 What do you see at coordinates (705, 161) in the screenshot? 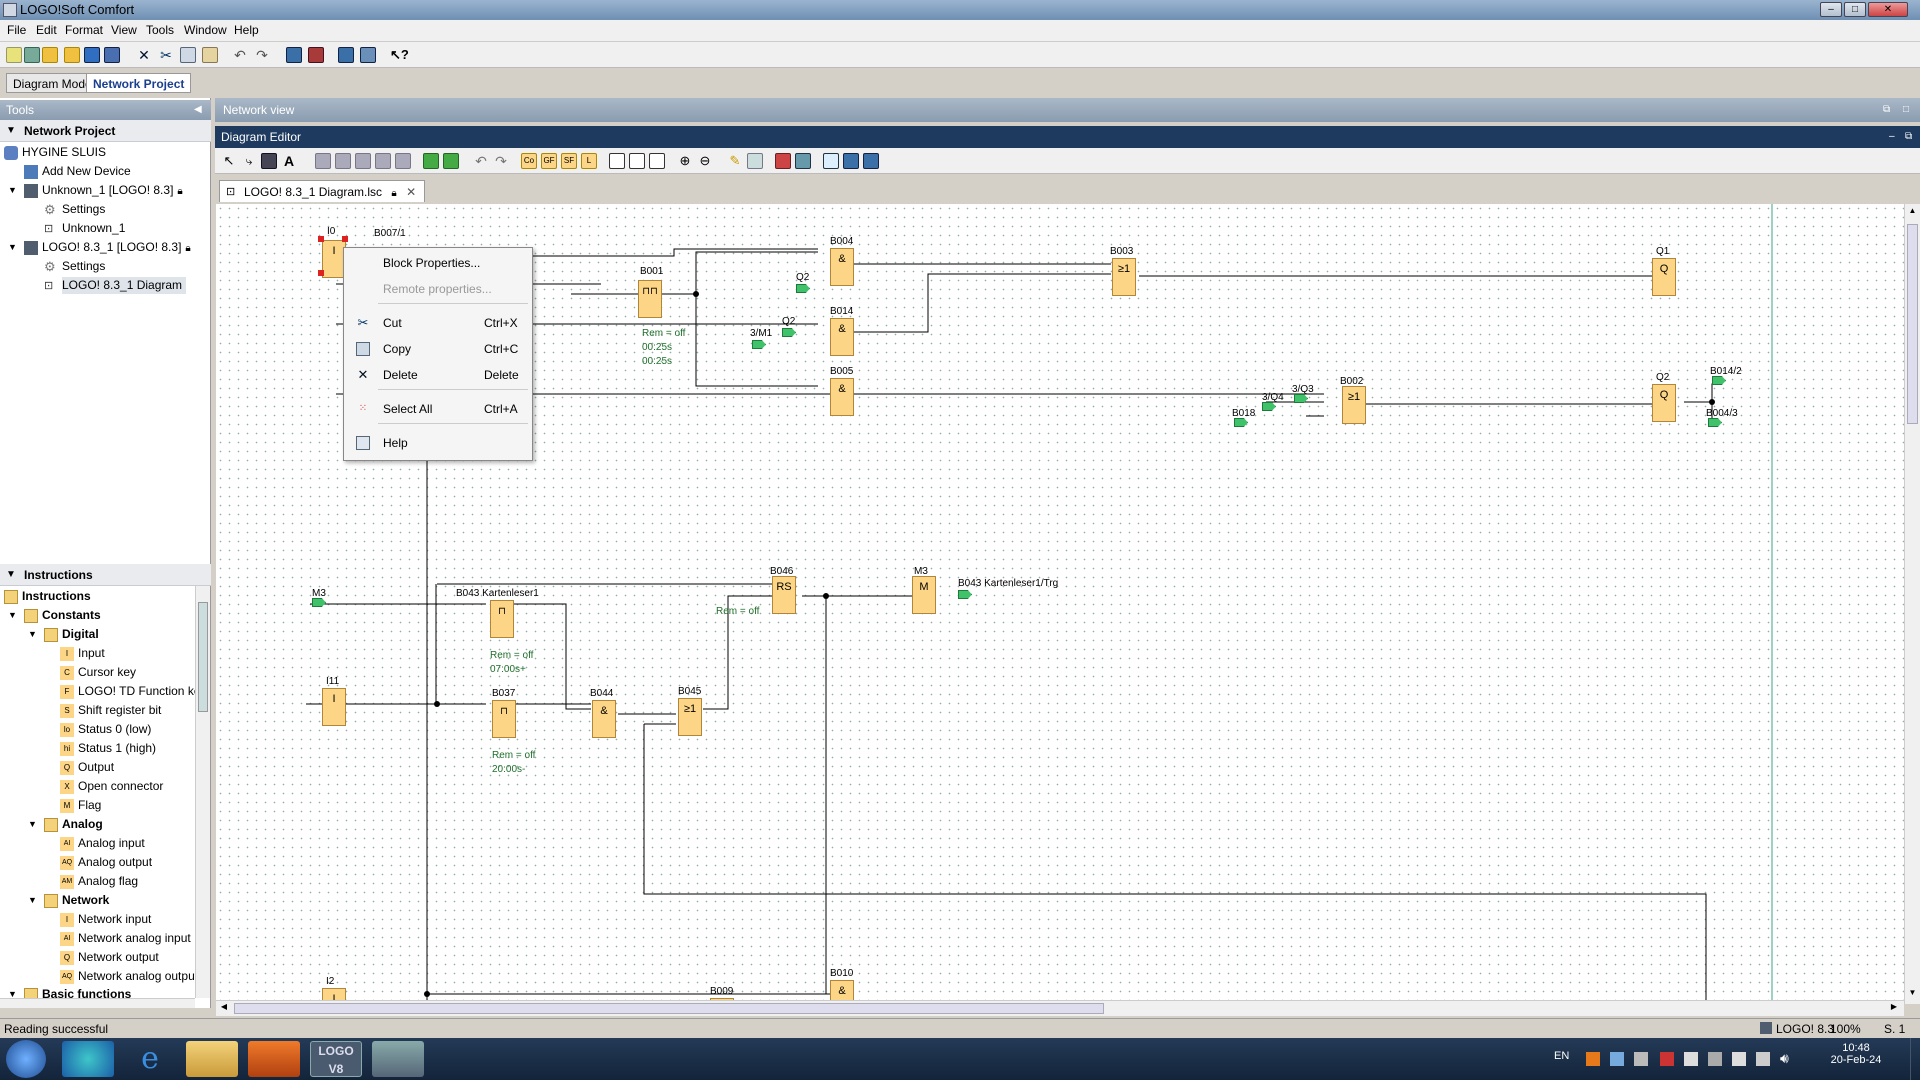
I see `zoom-out-icon: ⊖` at bounding box center [705, 161].